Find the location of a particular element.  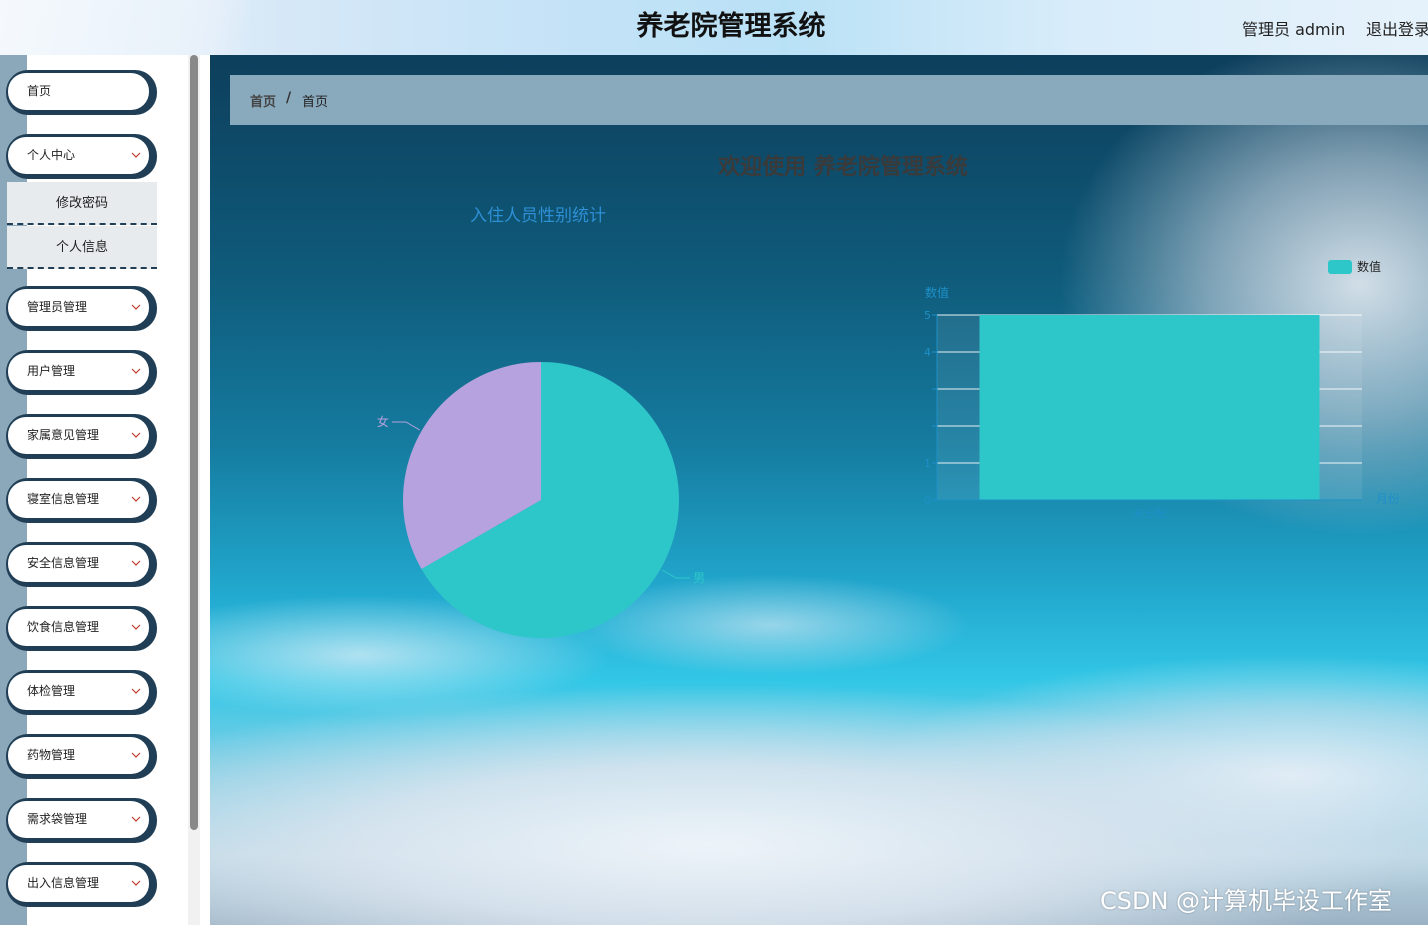

sidebar-item-3: 用户管理 is located at coordinates (81, 372).